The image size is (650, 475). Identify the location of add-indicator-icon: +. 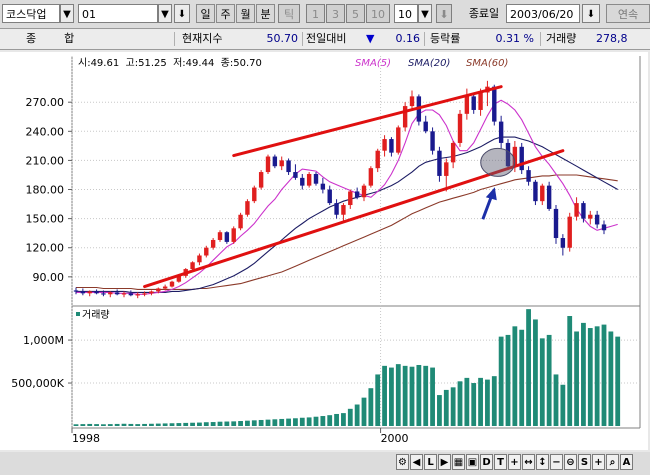
(598, 462).